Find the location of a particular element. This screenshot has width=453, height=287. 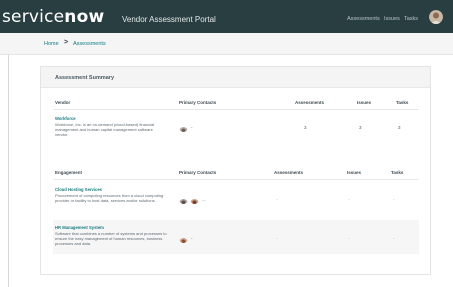

engagement-name-link: Cloud Hosting Services is located at coordinates (78, 189).